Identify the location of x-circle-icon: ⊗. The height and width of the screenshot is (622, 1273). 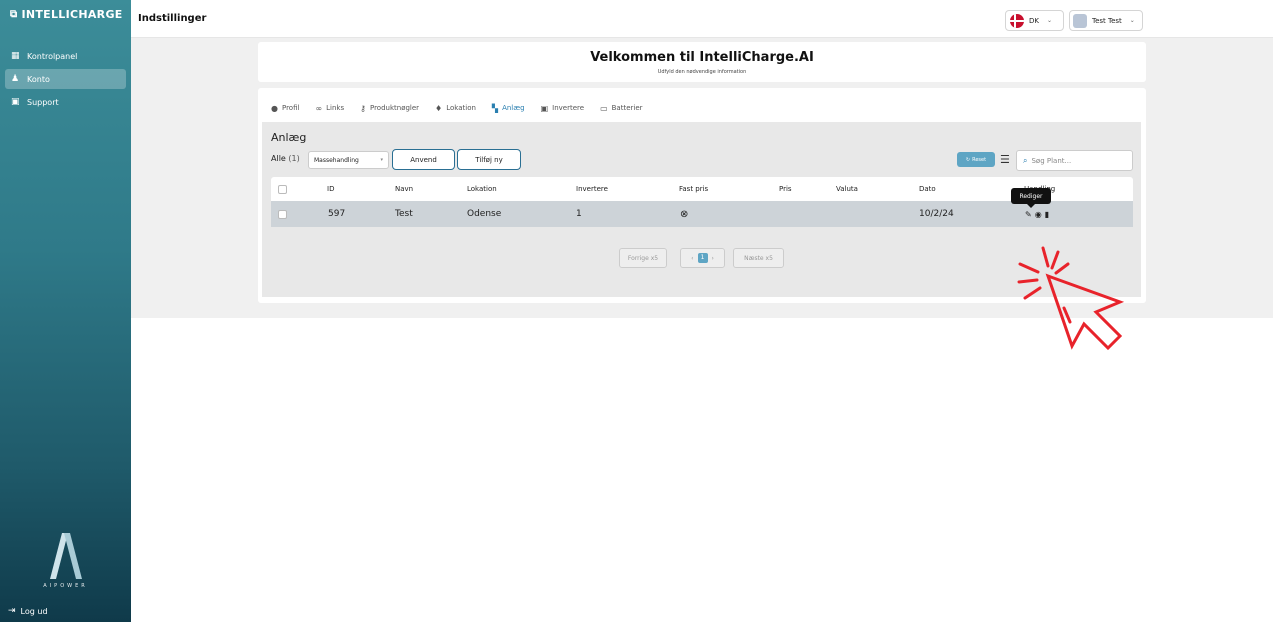
(684, 214).